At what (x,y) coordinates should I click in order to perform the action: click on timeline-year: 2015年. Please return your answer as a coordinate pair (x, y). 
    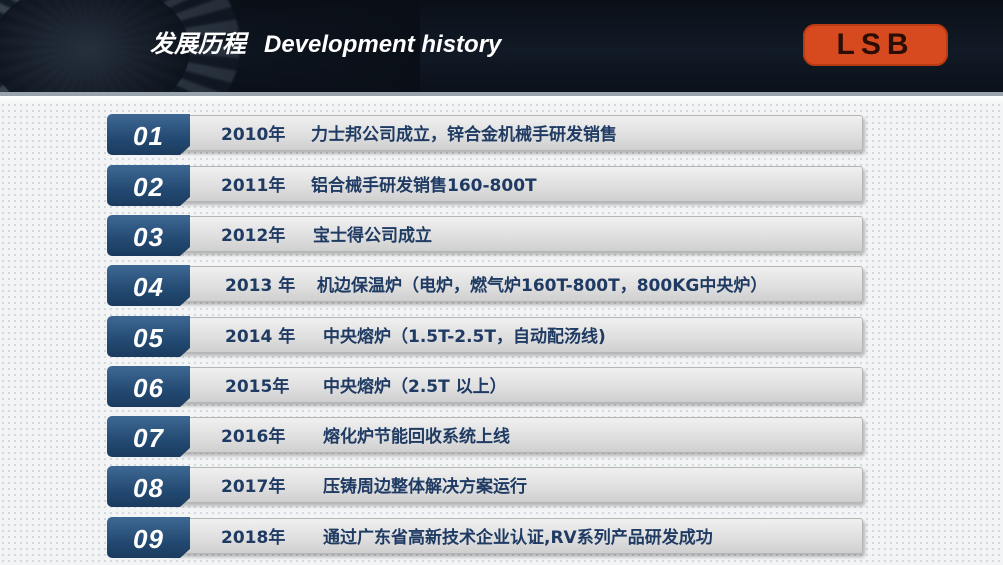
    Looking at the image, I should click on (257, 387).